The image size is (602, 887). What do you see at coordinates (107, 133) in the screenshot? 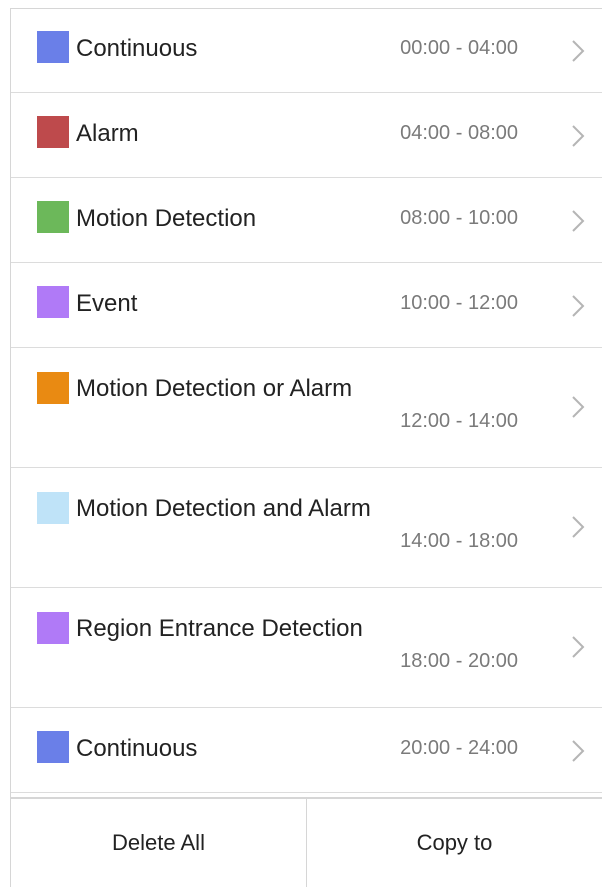
I see `schedule-item-label: Alarm` at bounding box center [107, 133].